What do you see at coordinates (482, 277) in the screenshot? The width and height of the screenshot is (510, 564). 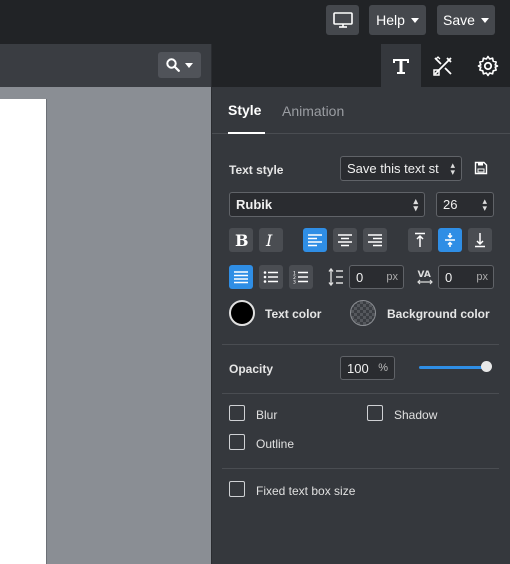 I see `letter-spacing-unit: px` at bounding box center [482, 277].